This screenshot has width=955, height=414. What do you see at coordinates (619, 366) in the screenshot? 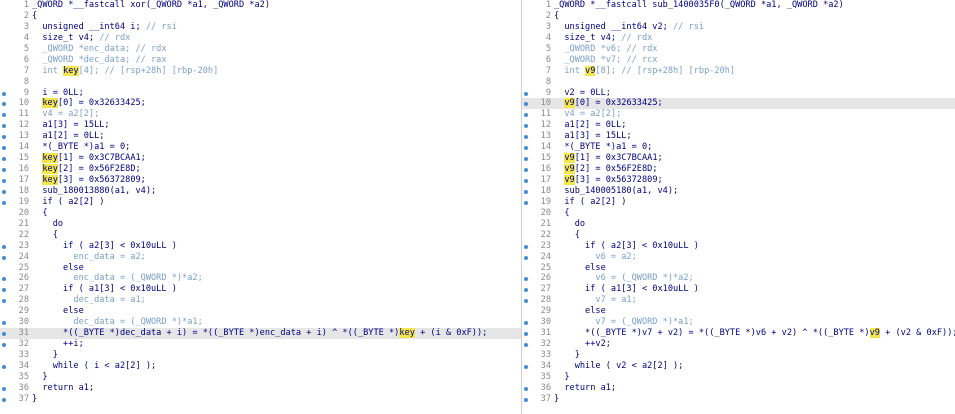
I see `code-text: while ( v2 < a2[2] );` at bounding box center [619, 366].